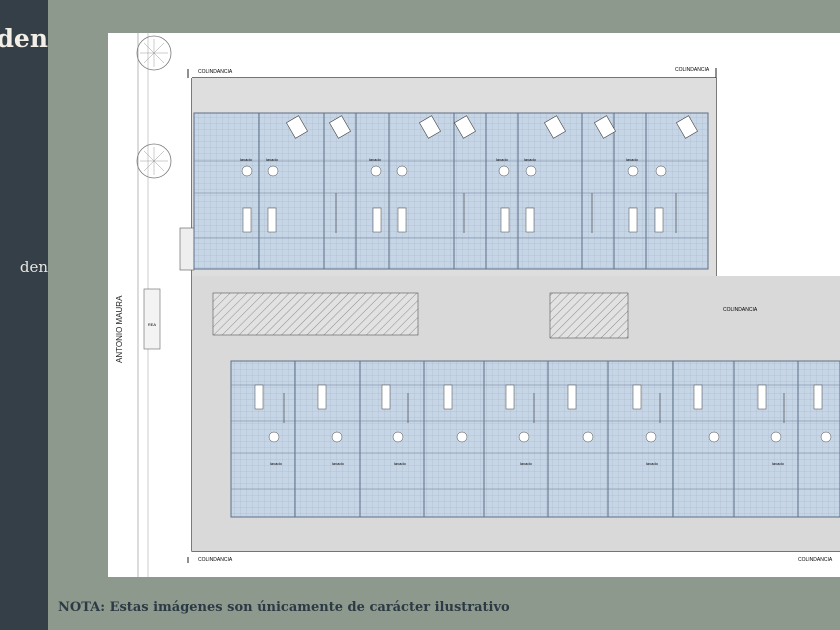 The image size is (840, 630). What do you see at coordinates (692, 70) in the screenshot?
I see `boundary-label-ne: COLINDANCIA` at bounding box center [692, 70].